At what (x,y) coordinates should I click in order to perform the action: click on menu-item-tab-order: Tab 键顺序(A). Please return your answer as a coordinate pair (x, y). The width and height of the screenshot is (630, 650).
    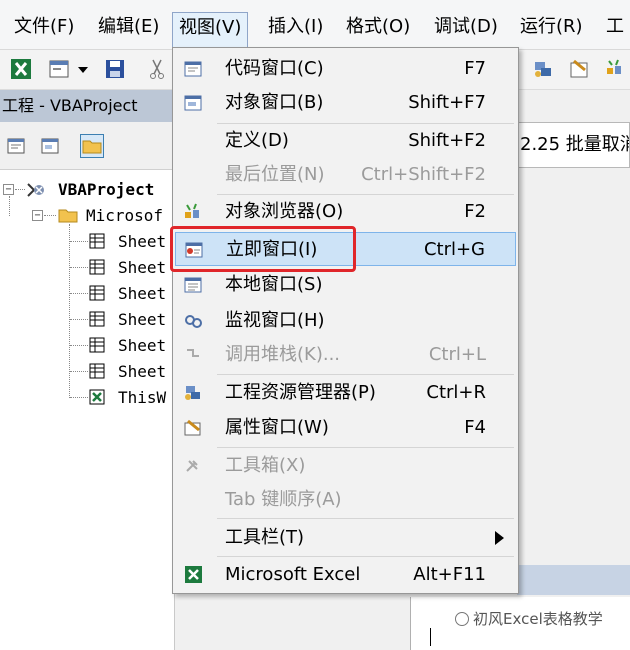
    Looking at the image, I should click on (283, 499).